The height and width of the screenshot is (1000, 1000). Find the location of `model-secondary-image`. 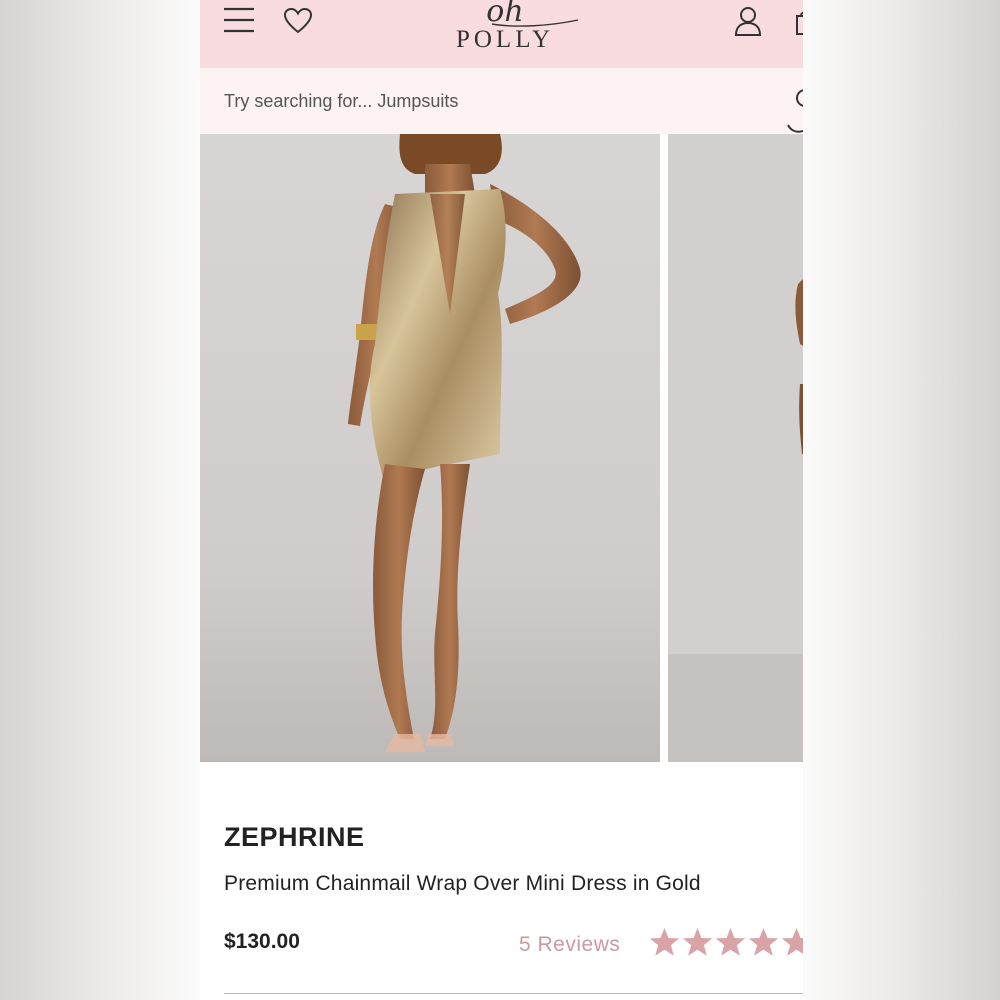

model-secondary-image is located at coordinates (735, 448).